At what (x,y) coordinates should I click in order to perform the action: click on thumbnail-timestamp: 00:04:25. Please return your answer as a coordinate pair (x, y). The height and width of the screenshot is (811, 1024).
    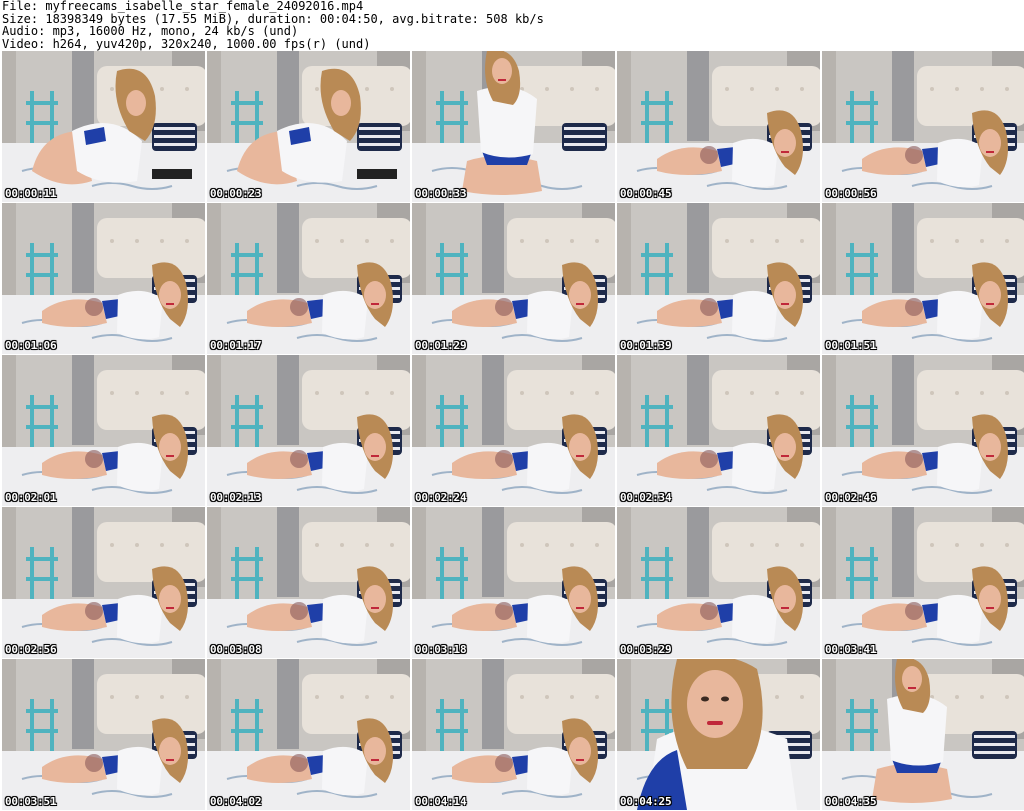
    Looking at the image, I should click on (646, 801).